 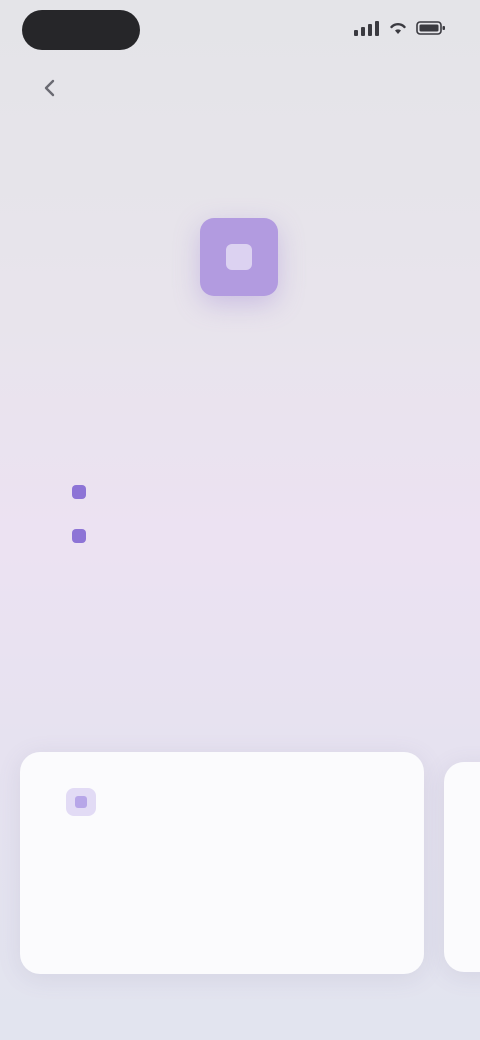 What do you see at coordinates (81, 30) in the screenshot?
I see `status-time` at bounding box center [81, 30].